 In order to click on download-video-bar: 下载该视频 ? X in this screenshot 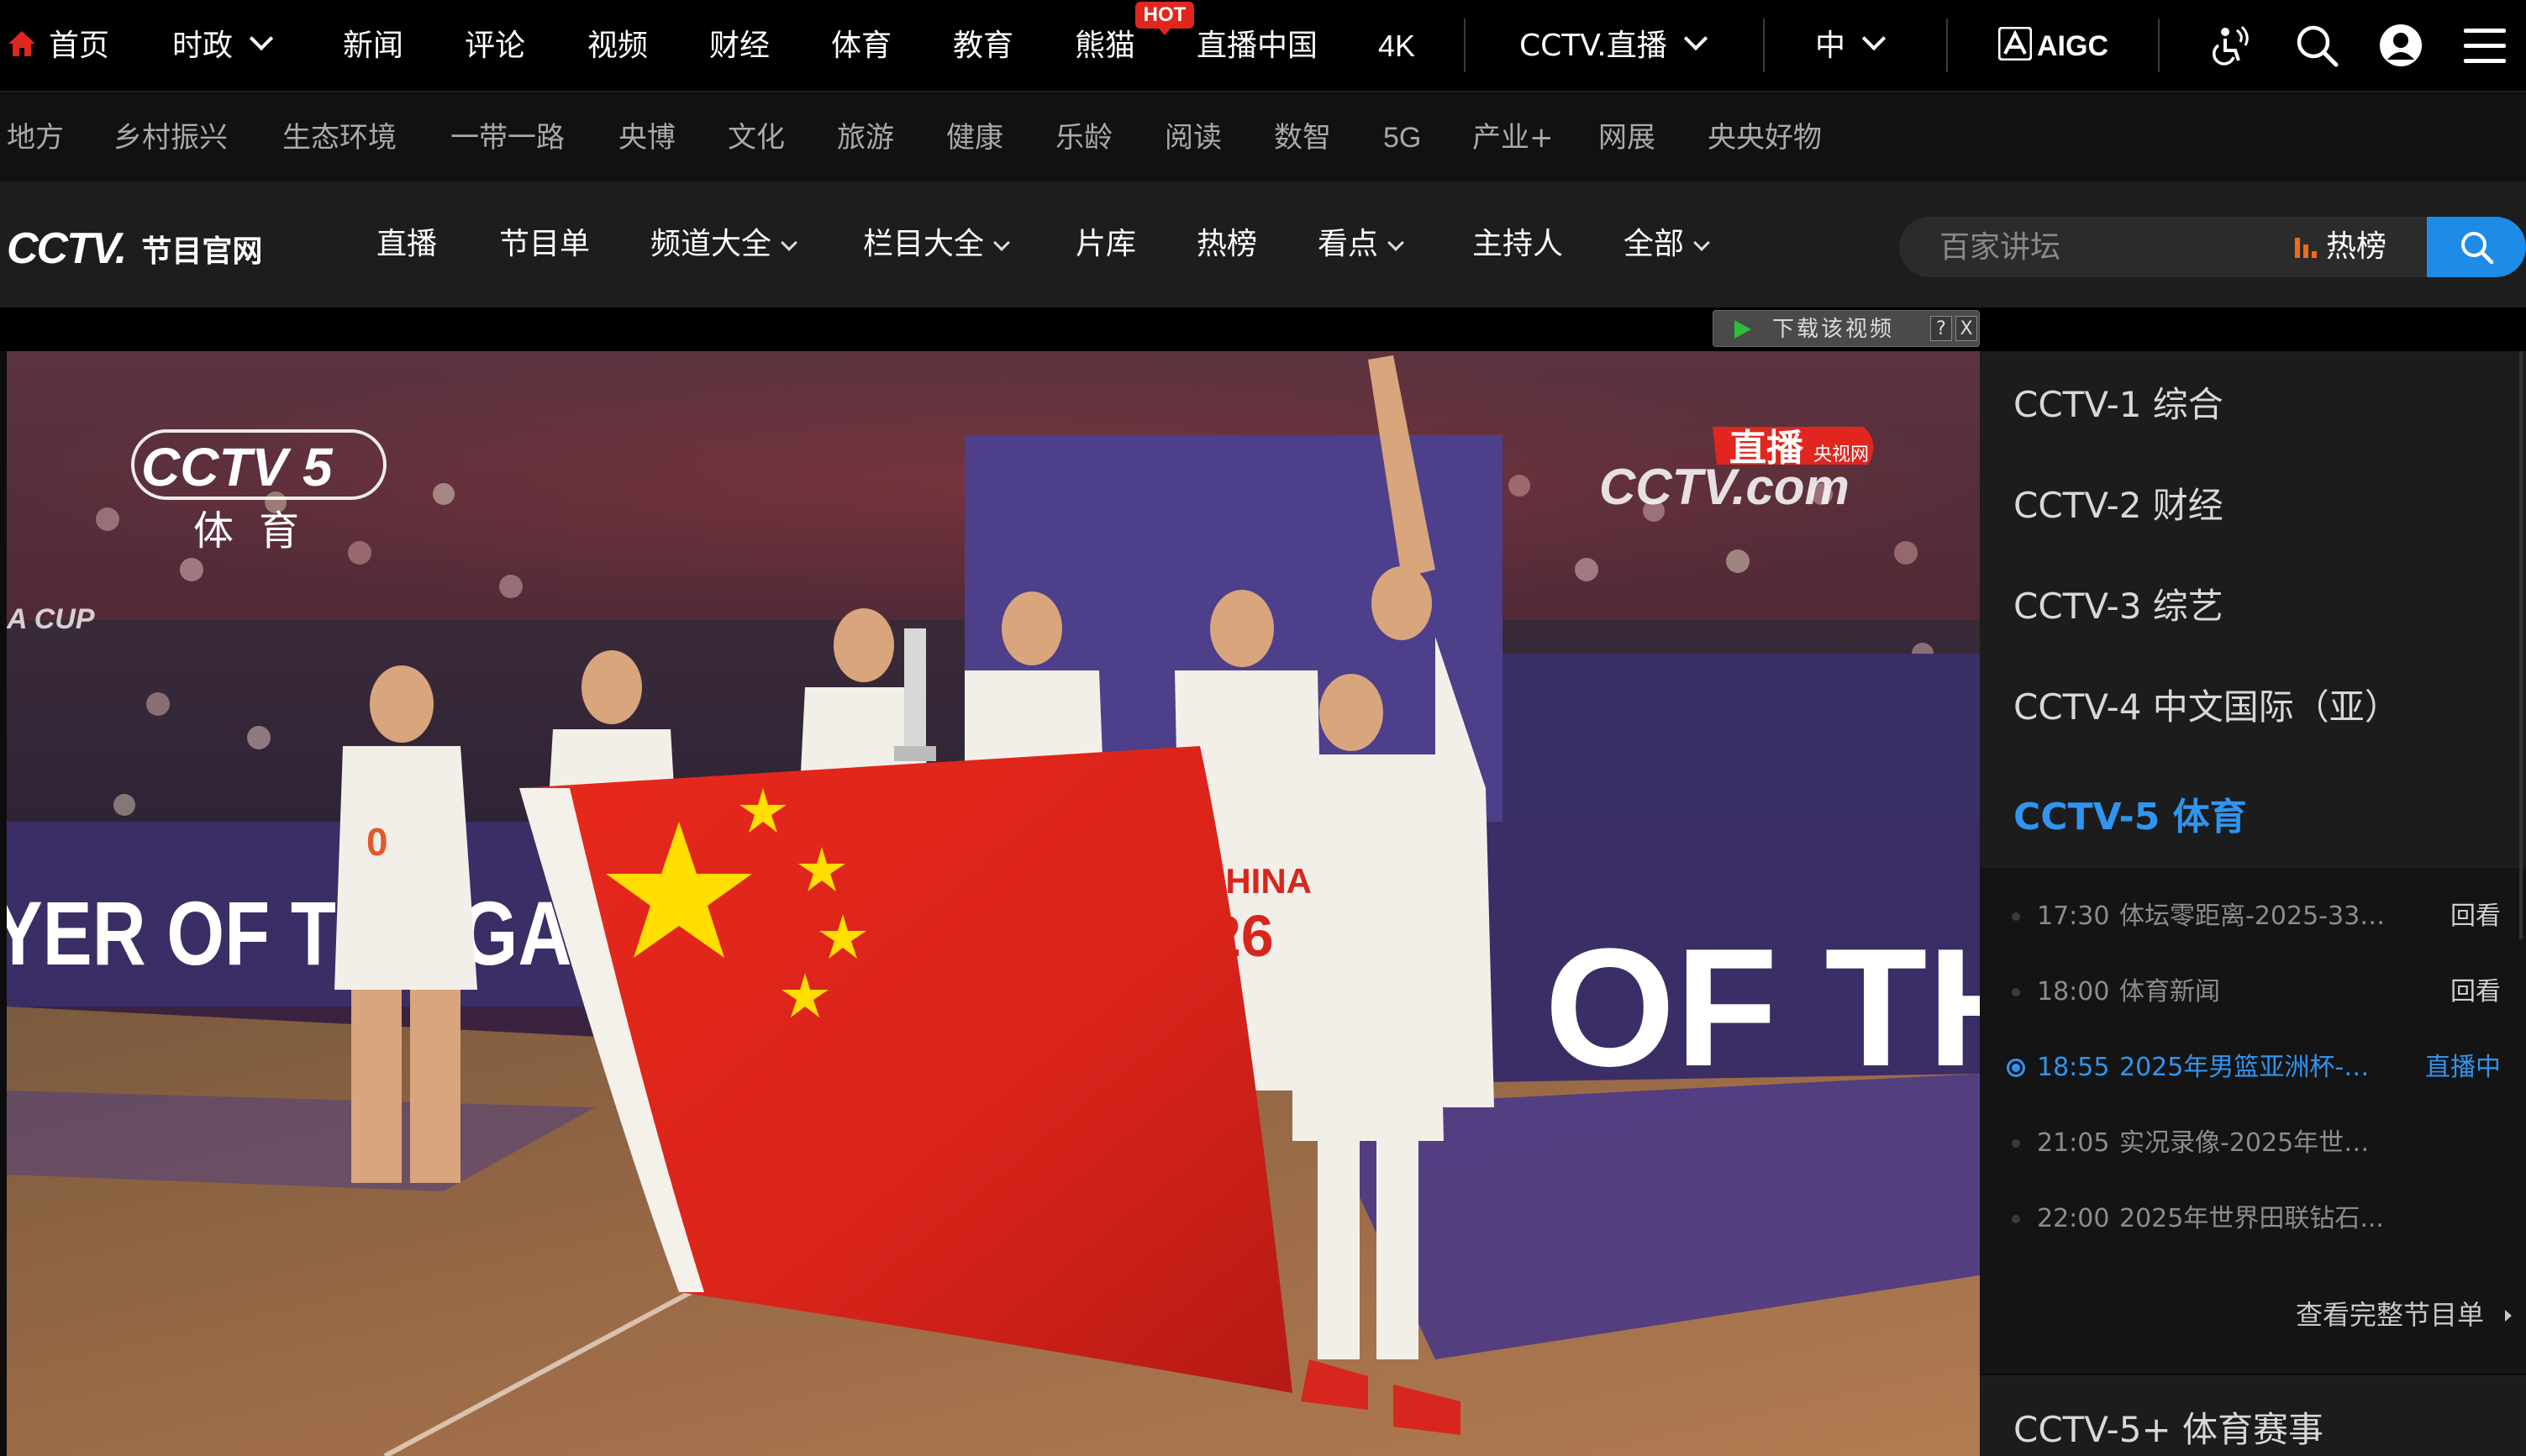, I will do `click(1846, 328)`.